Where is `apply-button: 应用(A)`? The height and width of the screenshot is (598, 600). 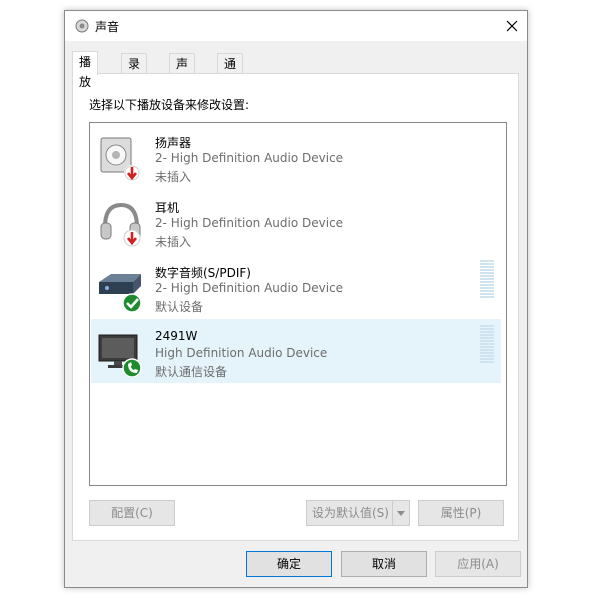
apply-button: 应用(A) is located at coordinates (478, 564).